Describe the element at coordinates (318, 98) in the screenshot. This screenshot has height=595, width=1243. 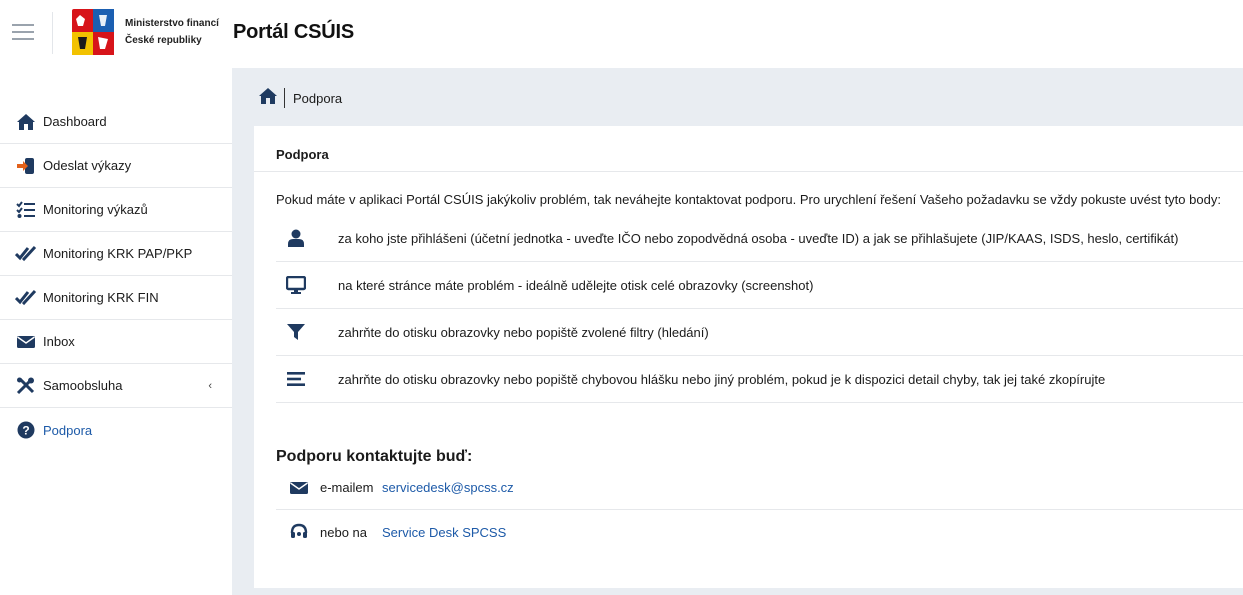
I see `breadcrumb-current: Podpora` at that location.